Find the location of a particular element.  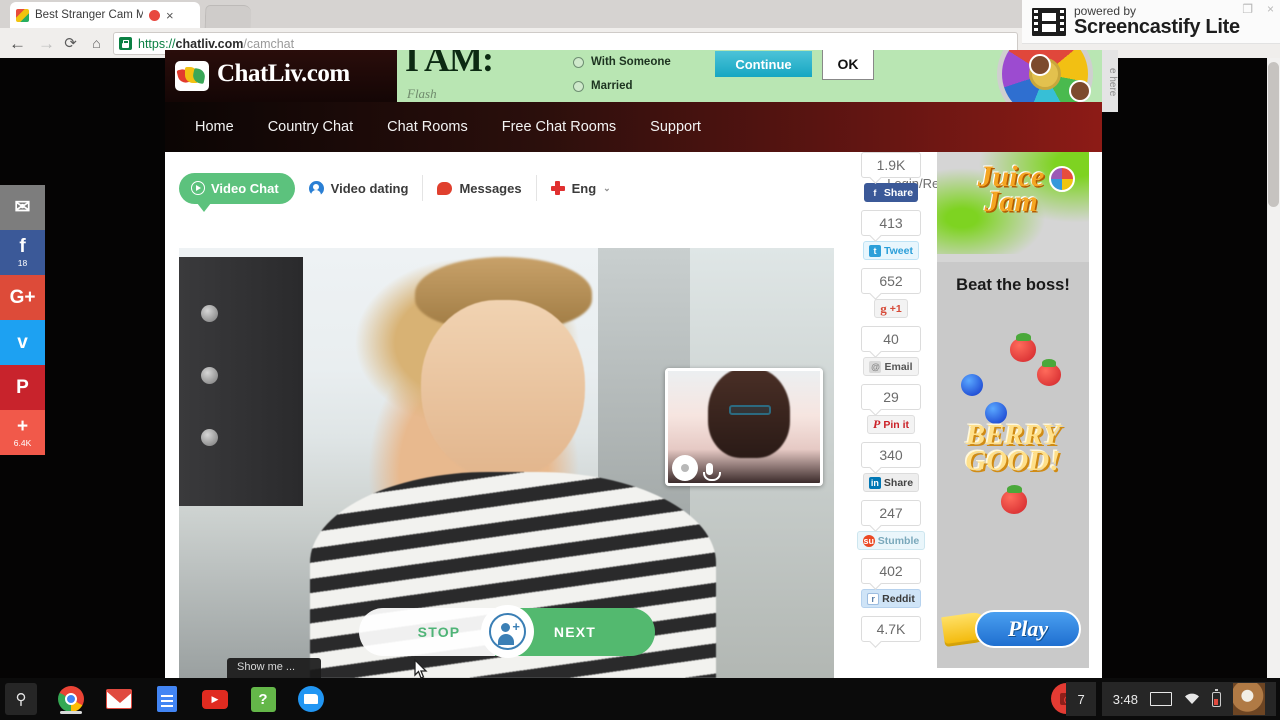

ad-ok-button: OK is located at coordinates (848, 65).